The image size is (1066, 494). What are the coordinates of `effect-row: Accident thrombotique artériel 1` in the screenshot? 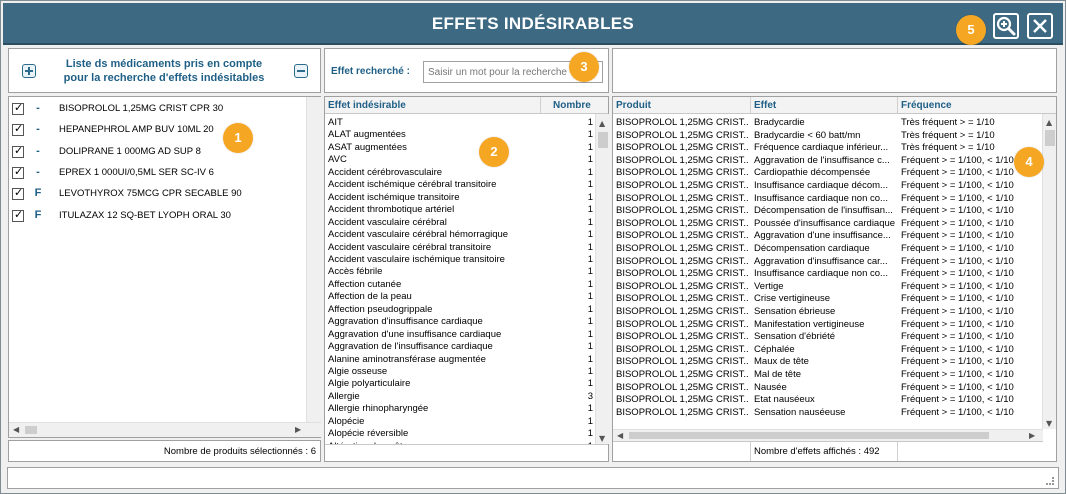 It's located at (462, 210).